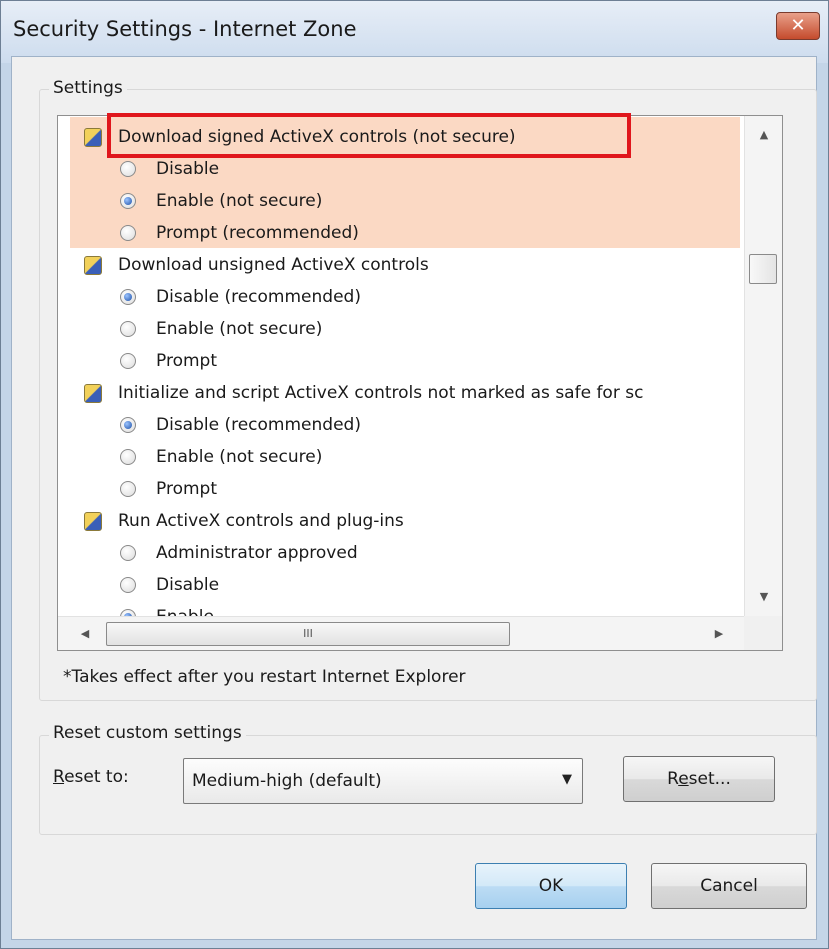 This screenshot has height=949, width=829. I want to click on annotation-highlight-box, so click(369, 135).